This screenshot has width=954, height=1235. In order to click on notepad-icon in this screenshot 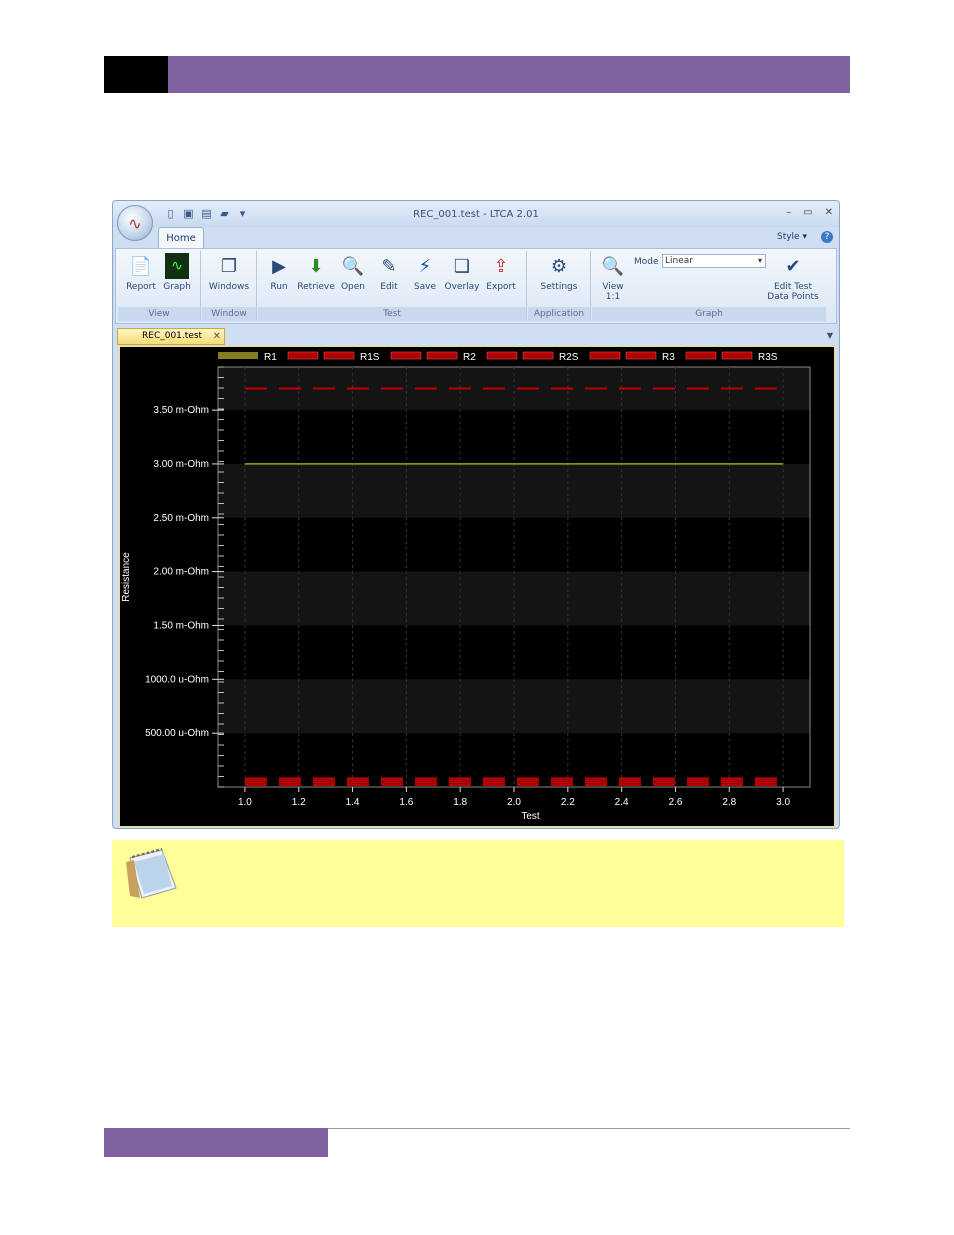, I will do `click(151, 873)`.